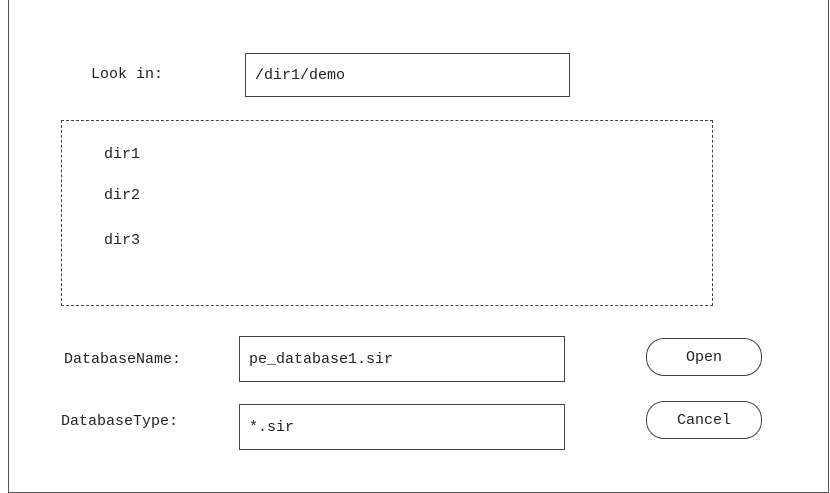 The width and height of the screenshot is (830, 493). What do you see at coordinates (412, 75) in the screenshot?
I see `look-in-input` at bounding box center [412, 75].